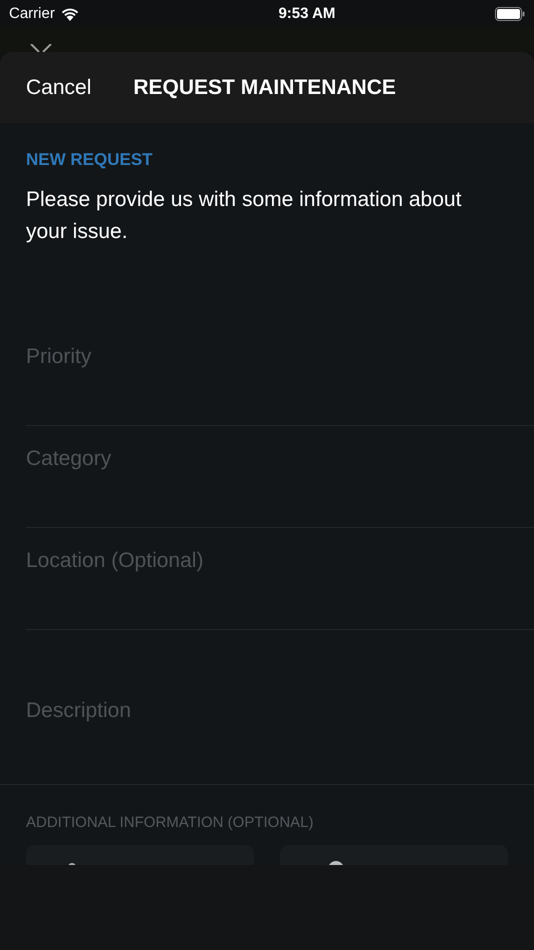 The height and width of the screenshot is (950, 534). I want to click on cancel-button: Cancel, so click(59, 88).